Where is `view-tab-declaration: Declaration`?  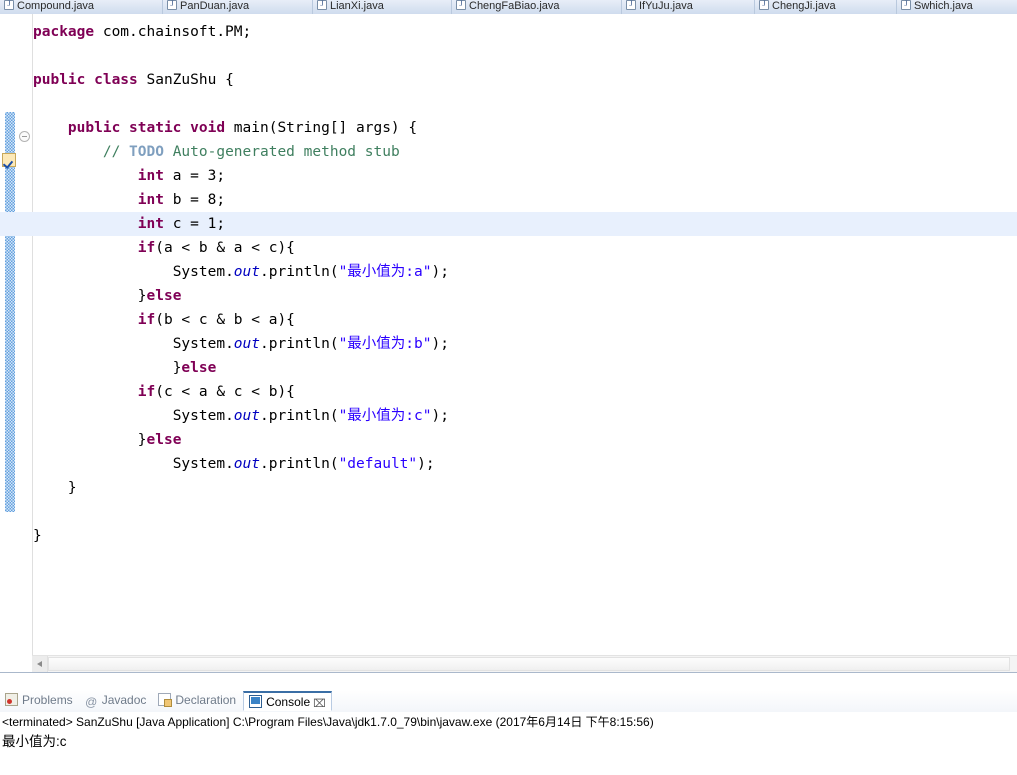 view-tab-declaration: Declaration is located at coordinates (198, 700).